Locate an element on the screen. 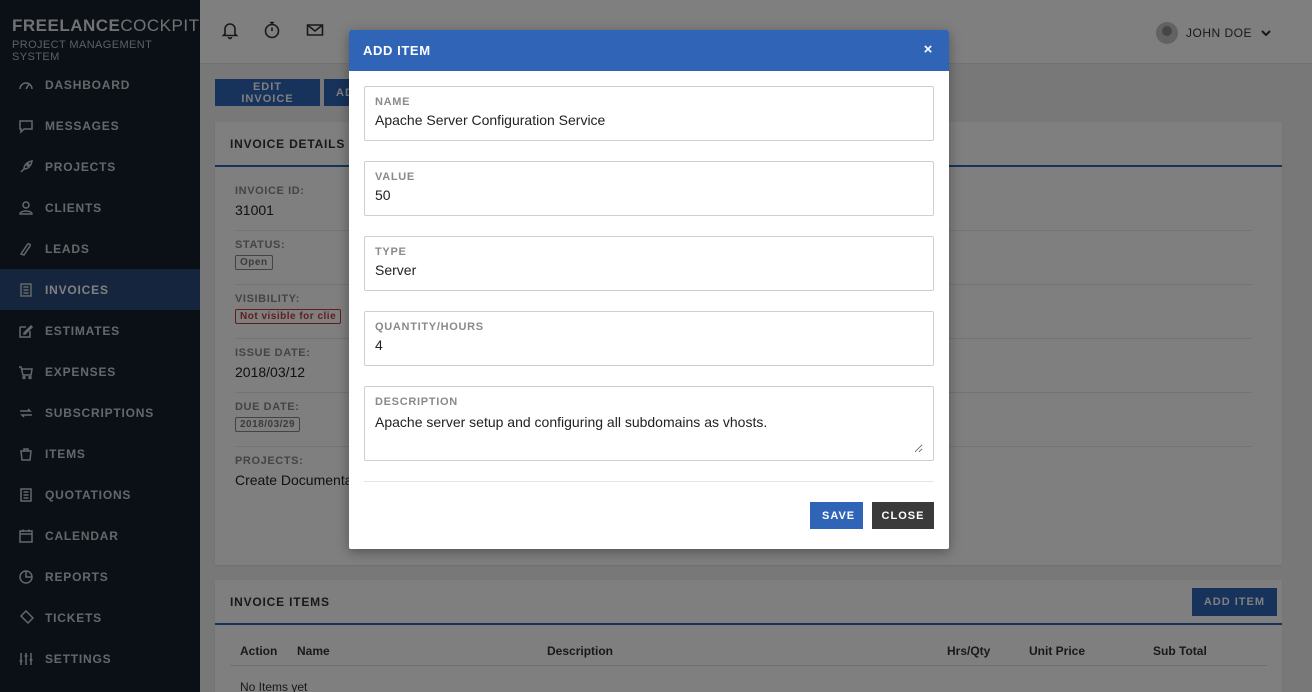  name-input is located at coordinates (649, 120).